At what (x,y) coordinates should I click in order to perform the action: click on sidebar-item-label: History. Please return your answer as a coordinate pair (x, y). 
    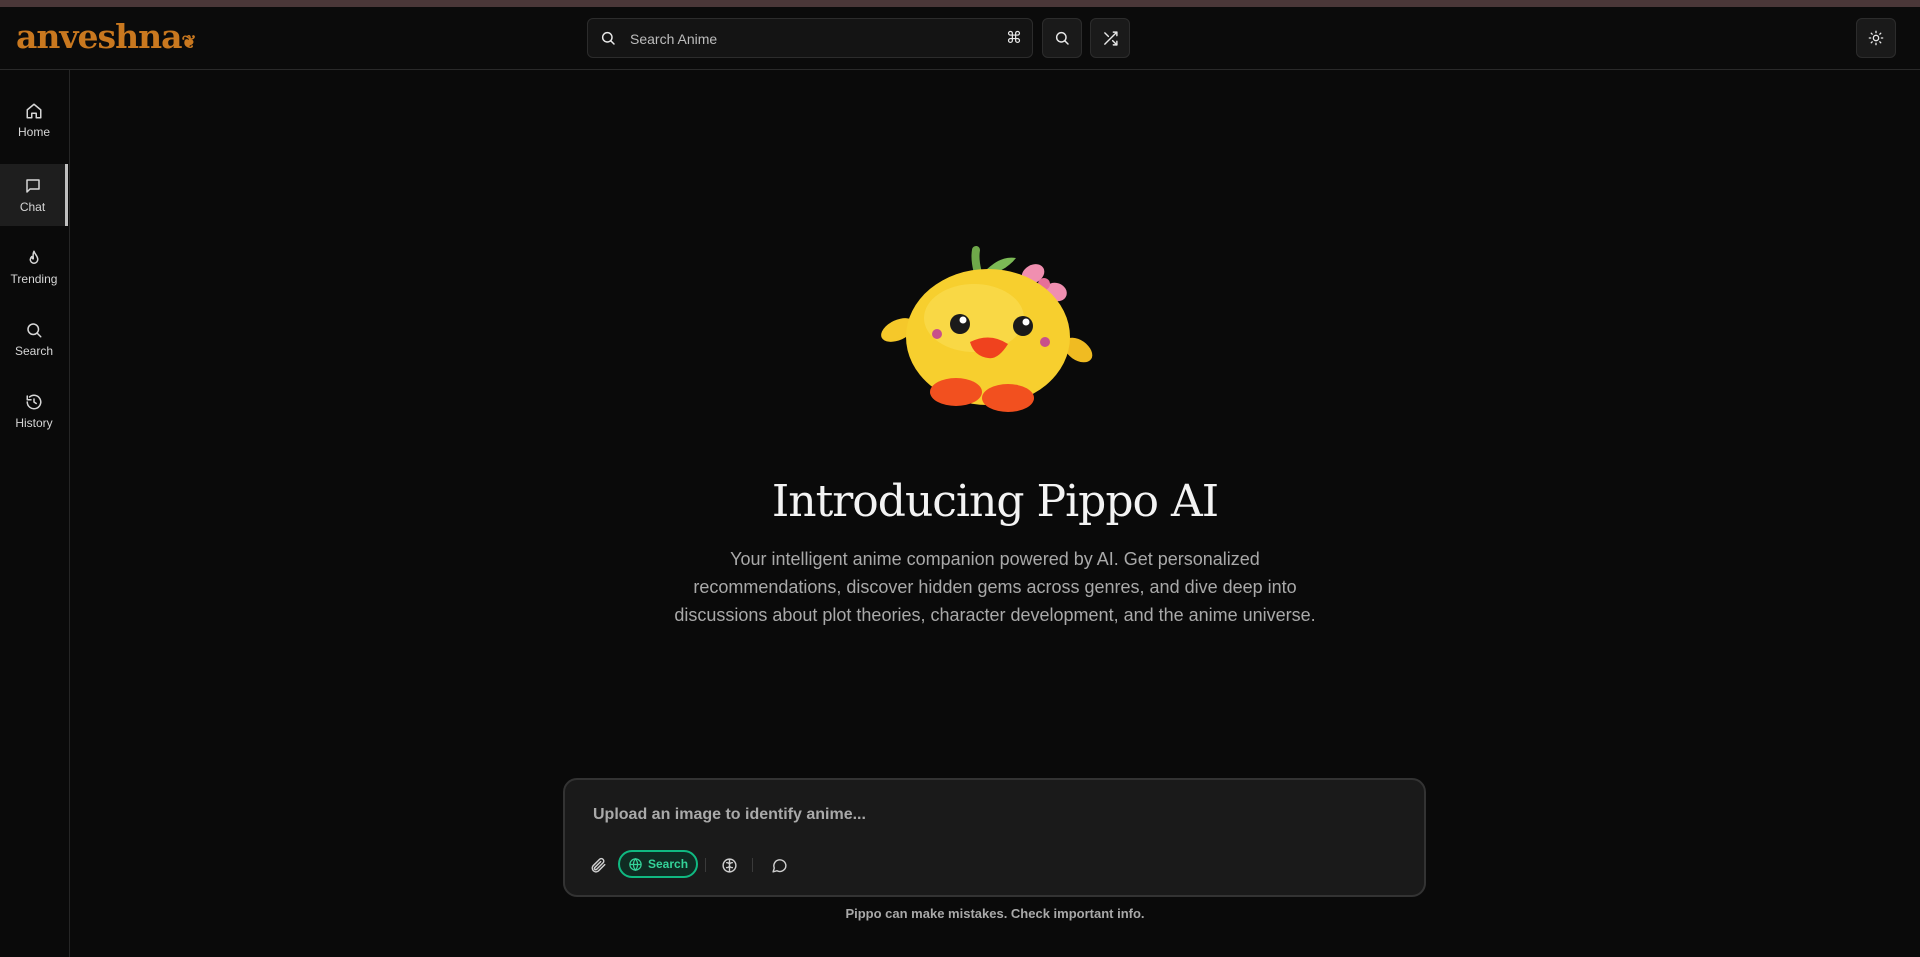
    Looking at the image, I should click on (34, 422).